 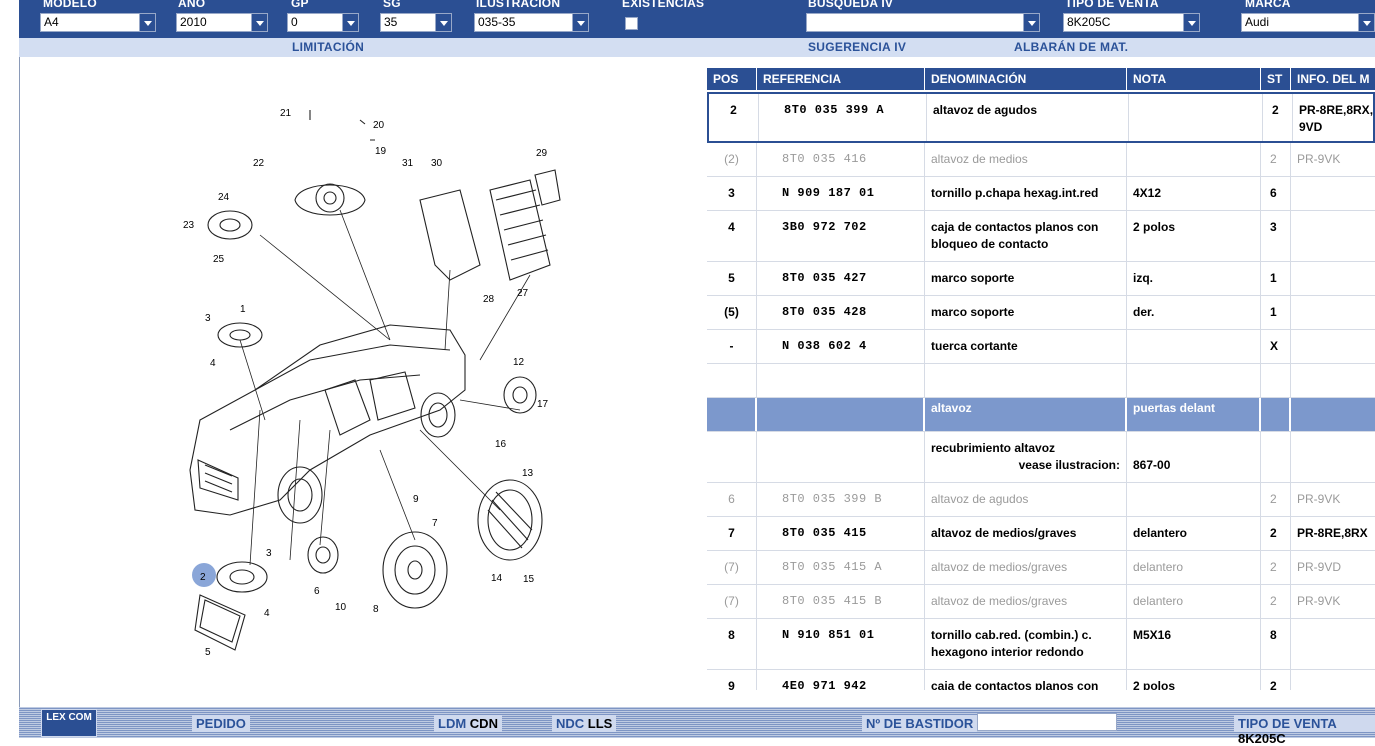 I want to click on cell-st: 8, so click(x=1276, y=644).